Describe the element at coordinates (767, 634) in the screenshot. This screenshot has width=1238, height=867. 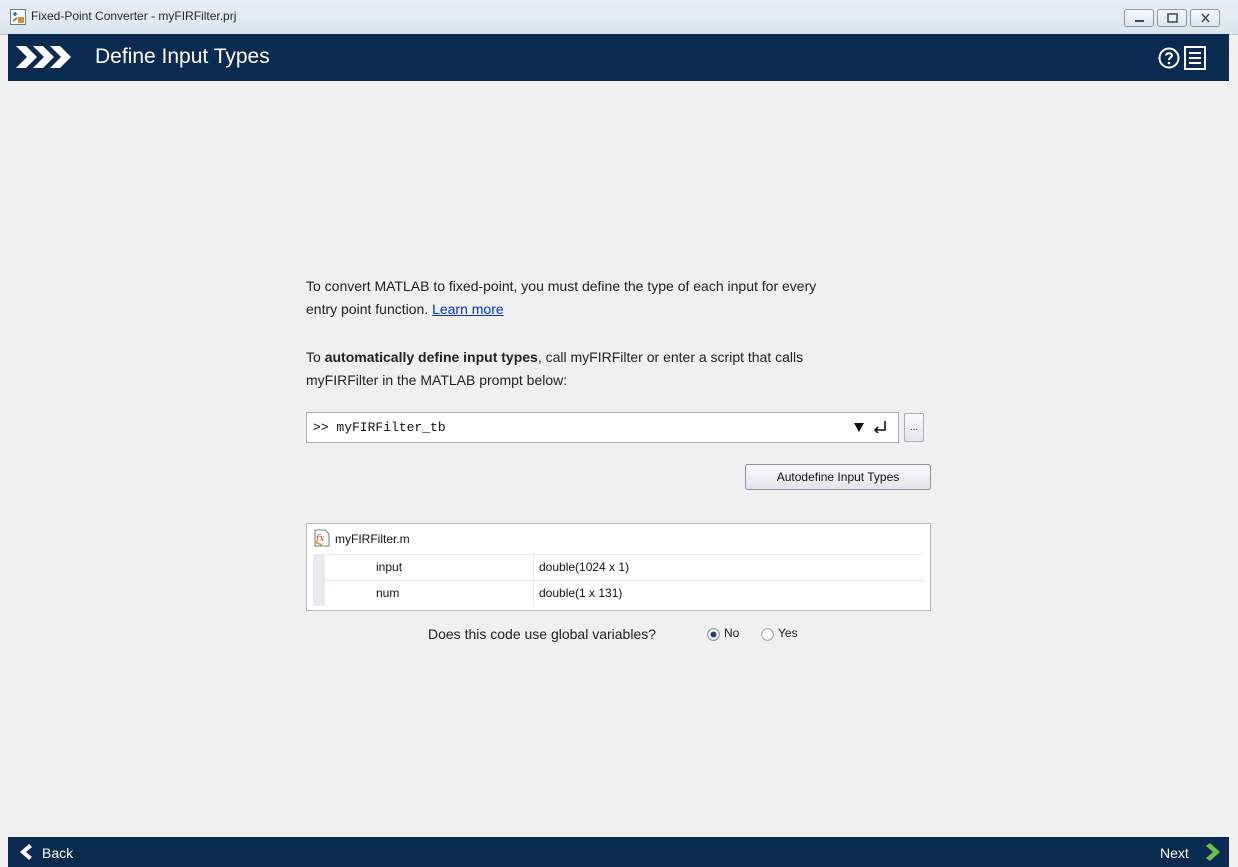
I see `radio-yes` at that location.